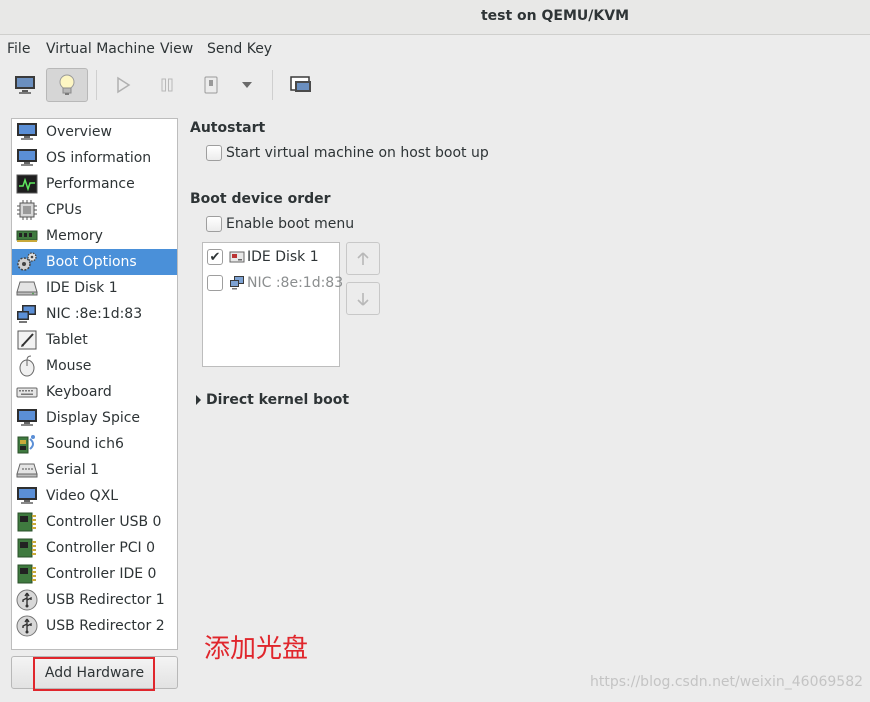 Image resolution: width=870 pixels, height=702 pixels. What do you see at coordinates (104, 522) in the screenshot?
I see `hw-item-label: Controller USB 0` at bounding box center [104, 522].